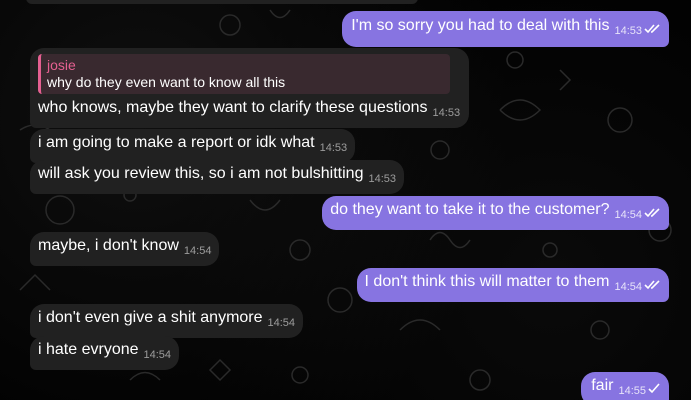  What do you see at coordinates (150, 317) in the screenshot?
I see `message-text: i don't even give a shit anymore` at bounding box center [150, 317].